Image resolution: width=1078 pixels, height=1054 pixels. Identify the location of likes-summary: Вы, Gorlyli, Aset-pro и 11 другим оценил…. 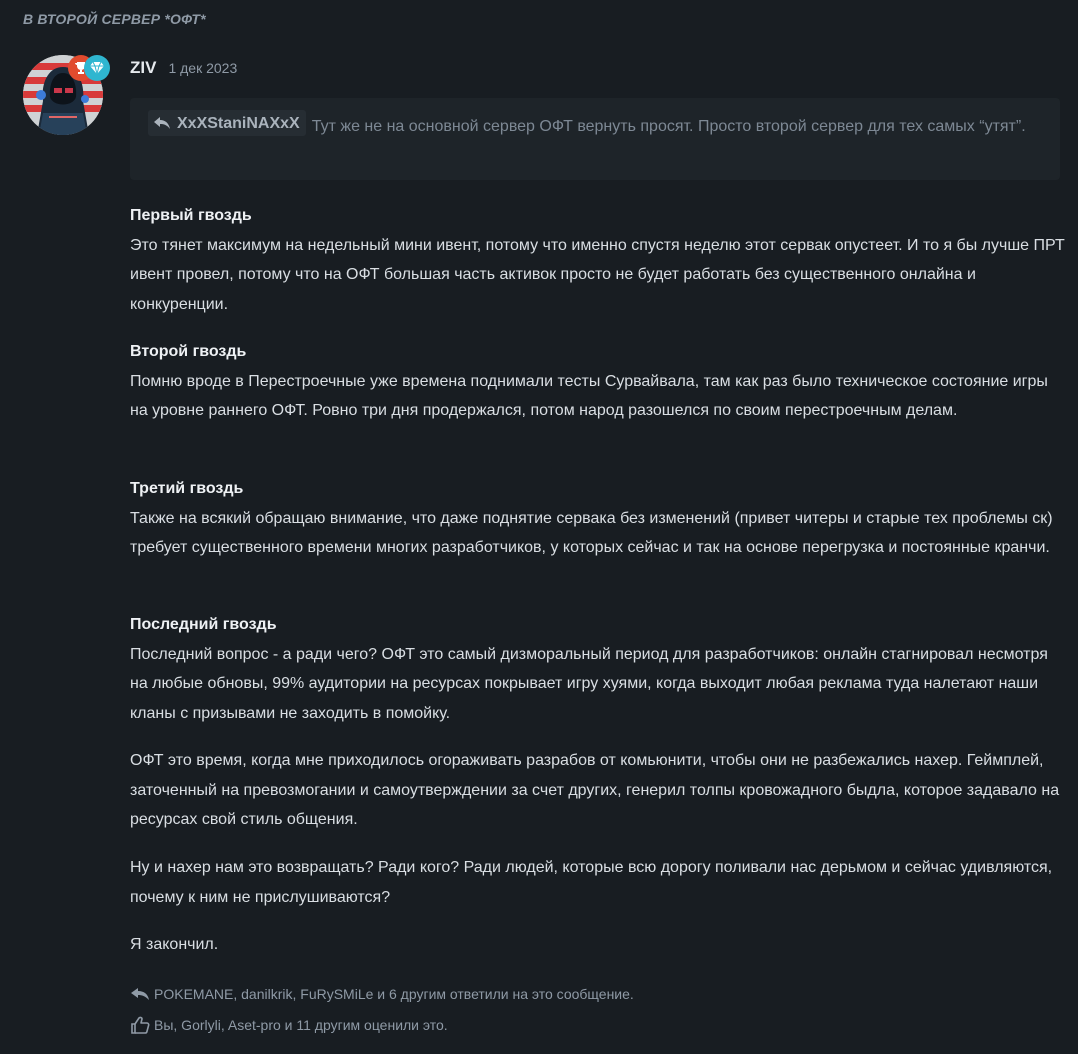
(289, 1025).